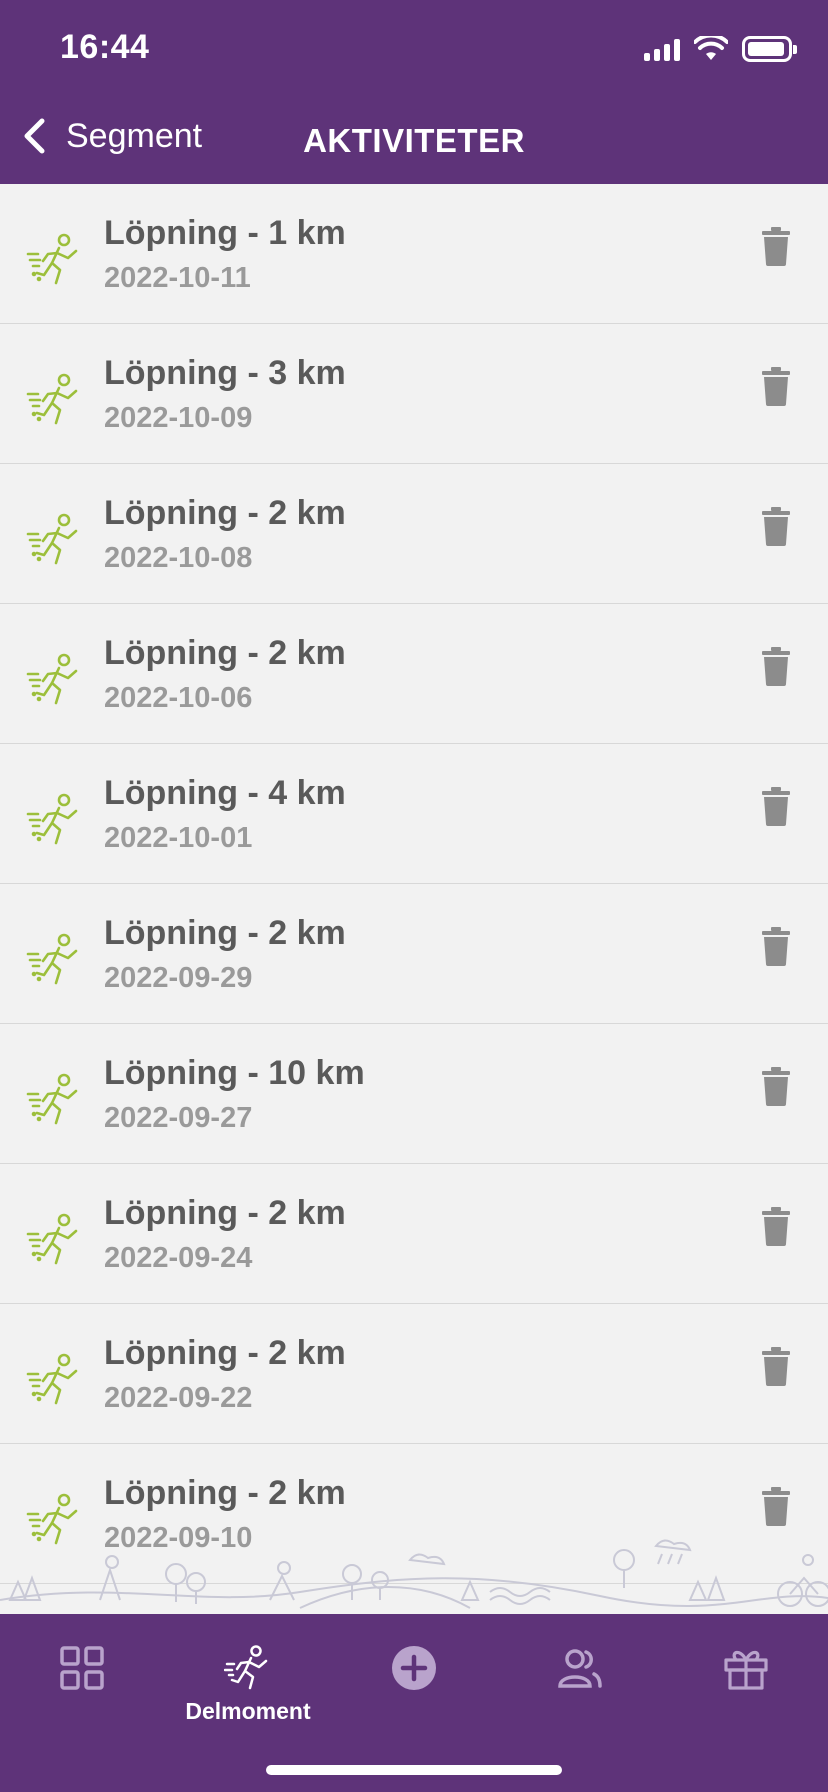 The width and height of the screenshot is (828, 1792). What do you see at coordinates (414, 140) in the screenshot?
I see `page-title: AKTIVITETER` at bounding box center [414, 140].